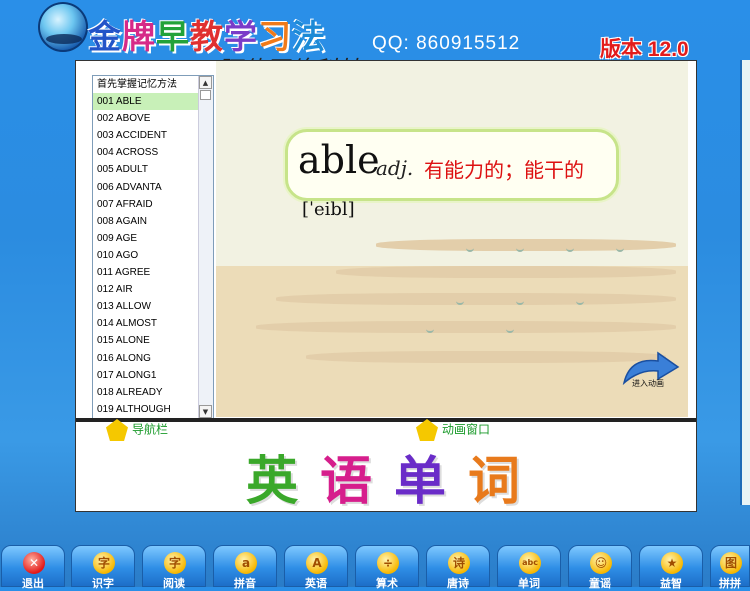  Describe the element at coordinates (153, 392) in the screenshot. I see `list-item: 018 ALREADY` at that location.